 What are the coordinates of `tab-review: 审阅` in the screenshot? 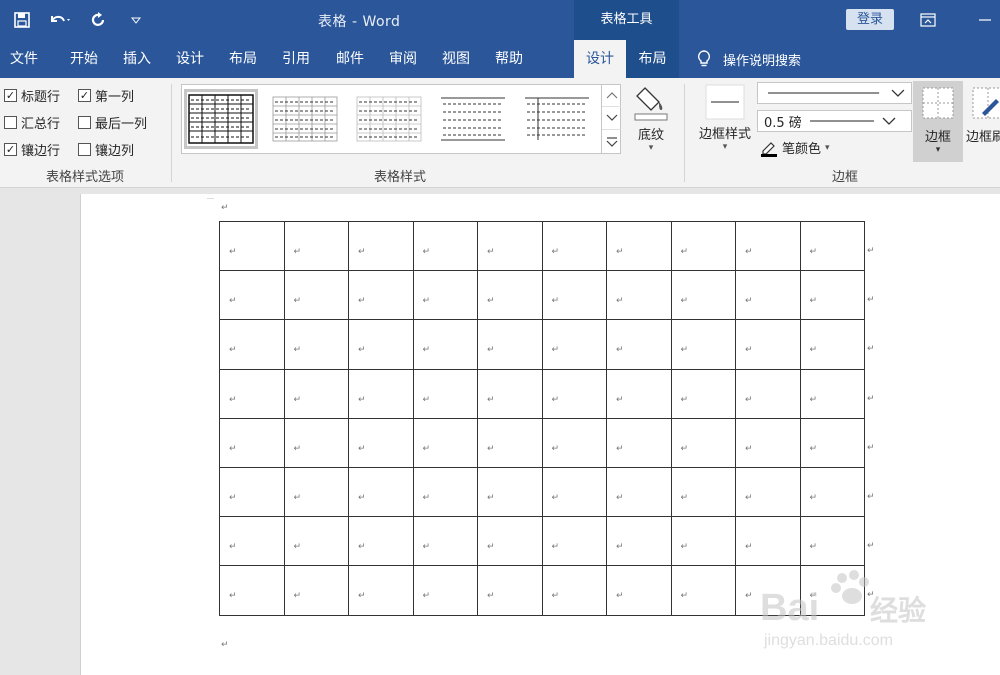 It's located at (403, 59).